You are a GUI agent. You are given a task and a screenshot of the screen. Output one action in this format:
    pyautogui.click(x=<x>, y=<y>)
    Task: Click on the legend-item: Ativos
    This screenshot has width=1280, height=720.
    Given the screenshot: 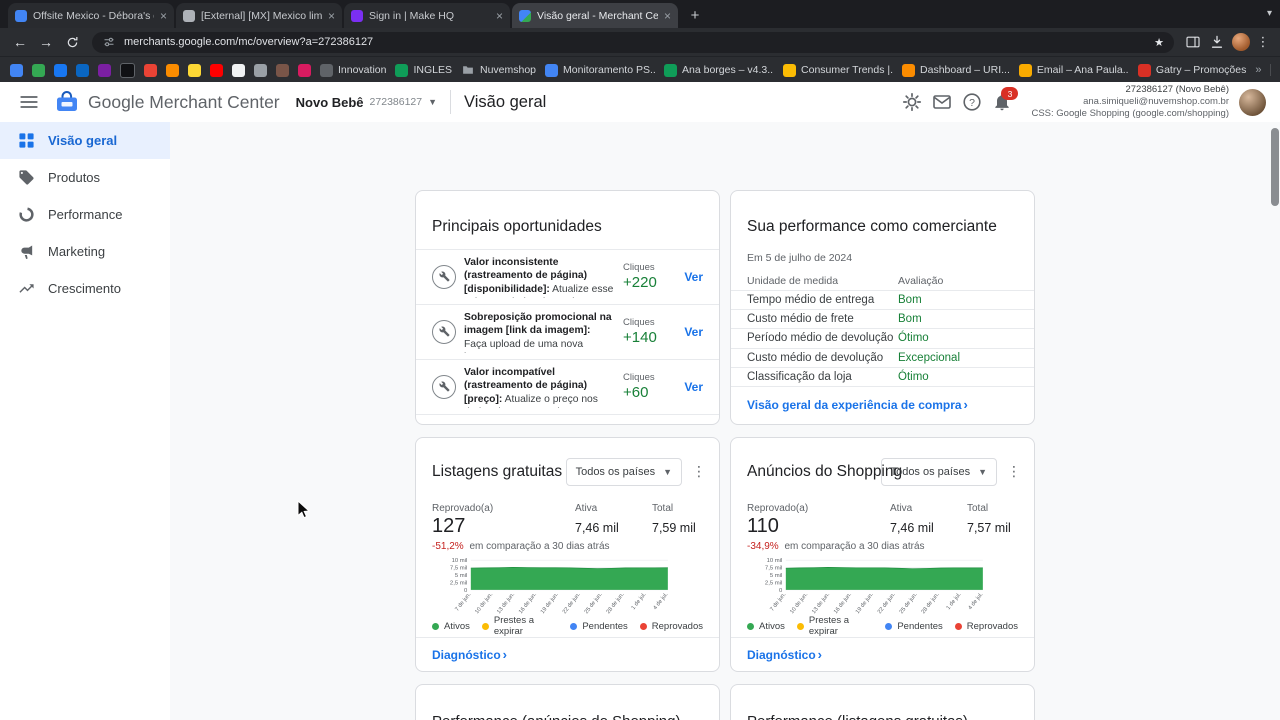 What is the action you would take?
    pyautogui.click(x=451, y=626)
    